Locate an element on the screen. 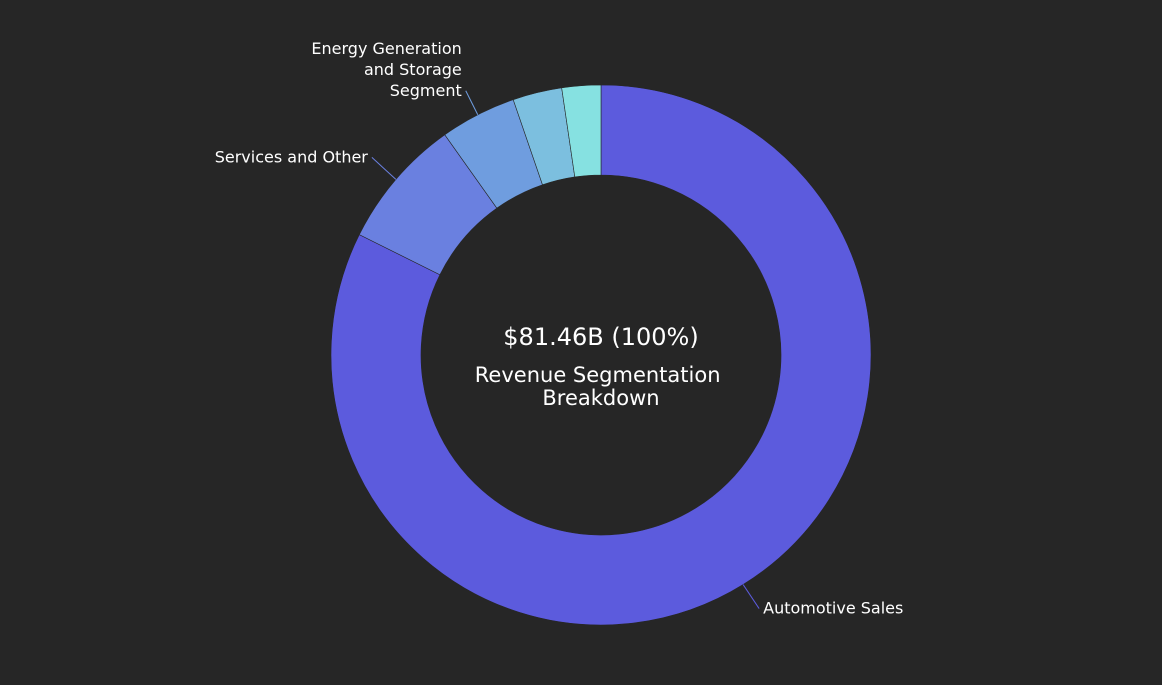 Image resolution: width=1162 pixels, height=685 pixels. slice-label-2: Energy Generation and Storage Segment is located at coordinates (386, 69).